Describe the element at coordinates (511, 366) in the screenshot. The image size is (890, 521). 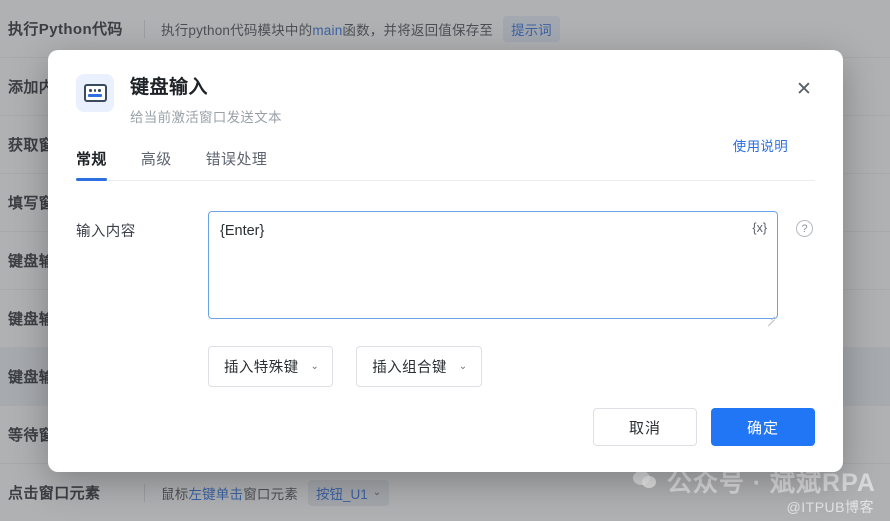
I see `insert-key-buttons: 插入特殊键 ⌄ 插入组合键 ⌄` at that location.